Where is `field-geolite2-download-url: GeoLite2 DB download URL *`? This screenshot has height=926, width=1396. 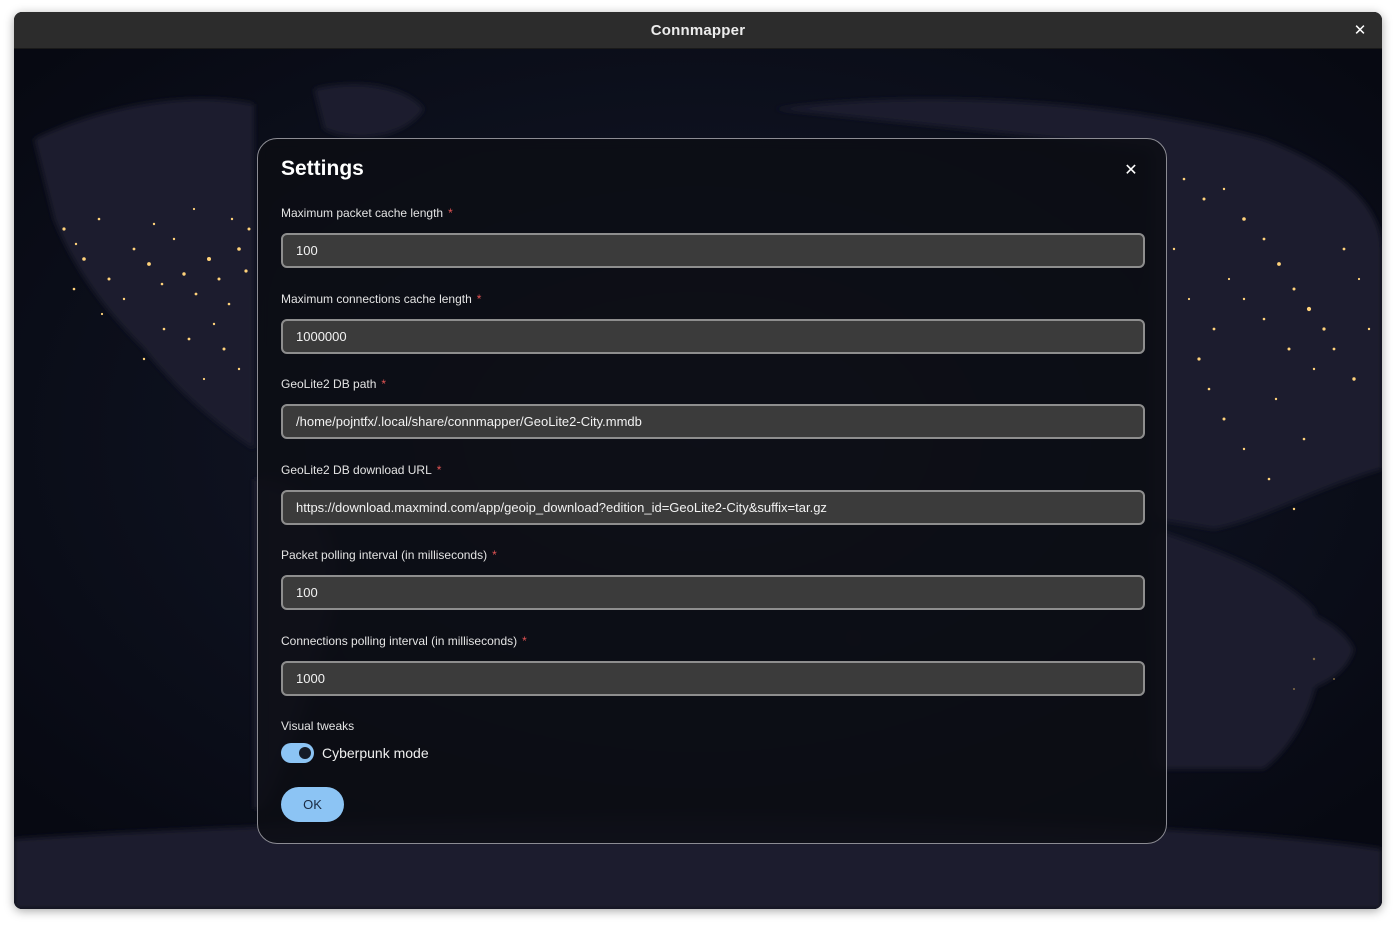 field-geolite2-download-url: GeoLite2 DB download URL * is located at coordinates (713, 493).